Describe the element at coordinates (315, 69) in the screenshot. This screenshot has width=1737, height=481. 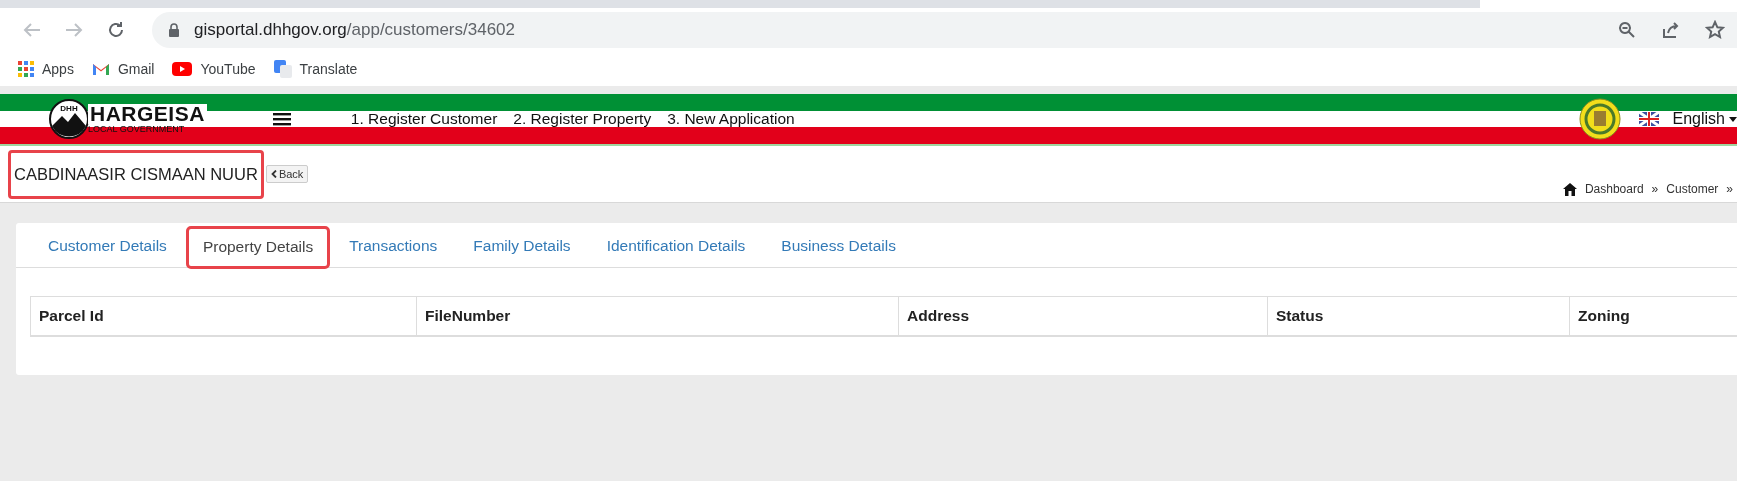
I see `bookmark: Translate` at that location.